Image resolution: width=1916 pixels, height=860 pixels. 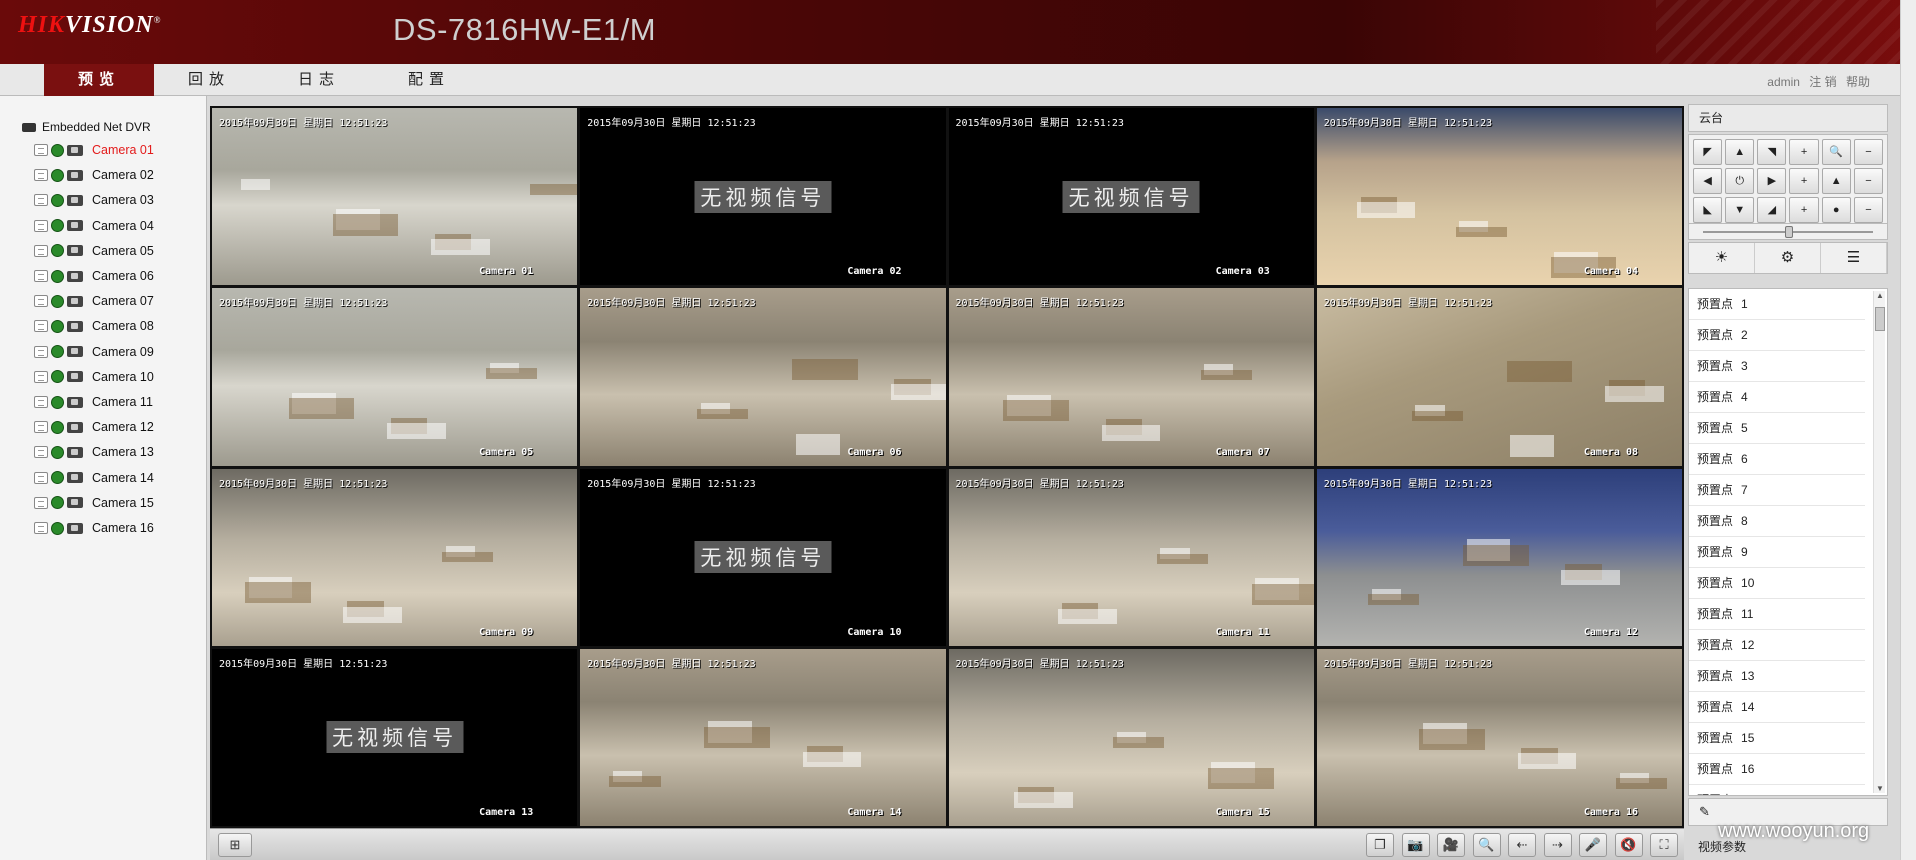 I want to click on scroll-down-icon: ▼, so click(x=1880, y=788).